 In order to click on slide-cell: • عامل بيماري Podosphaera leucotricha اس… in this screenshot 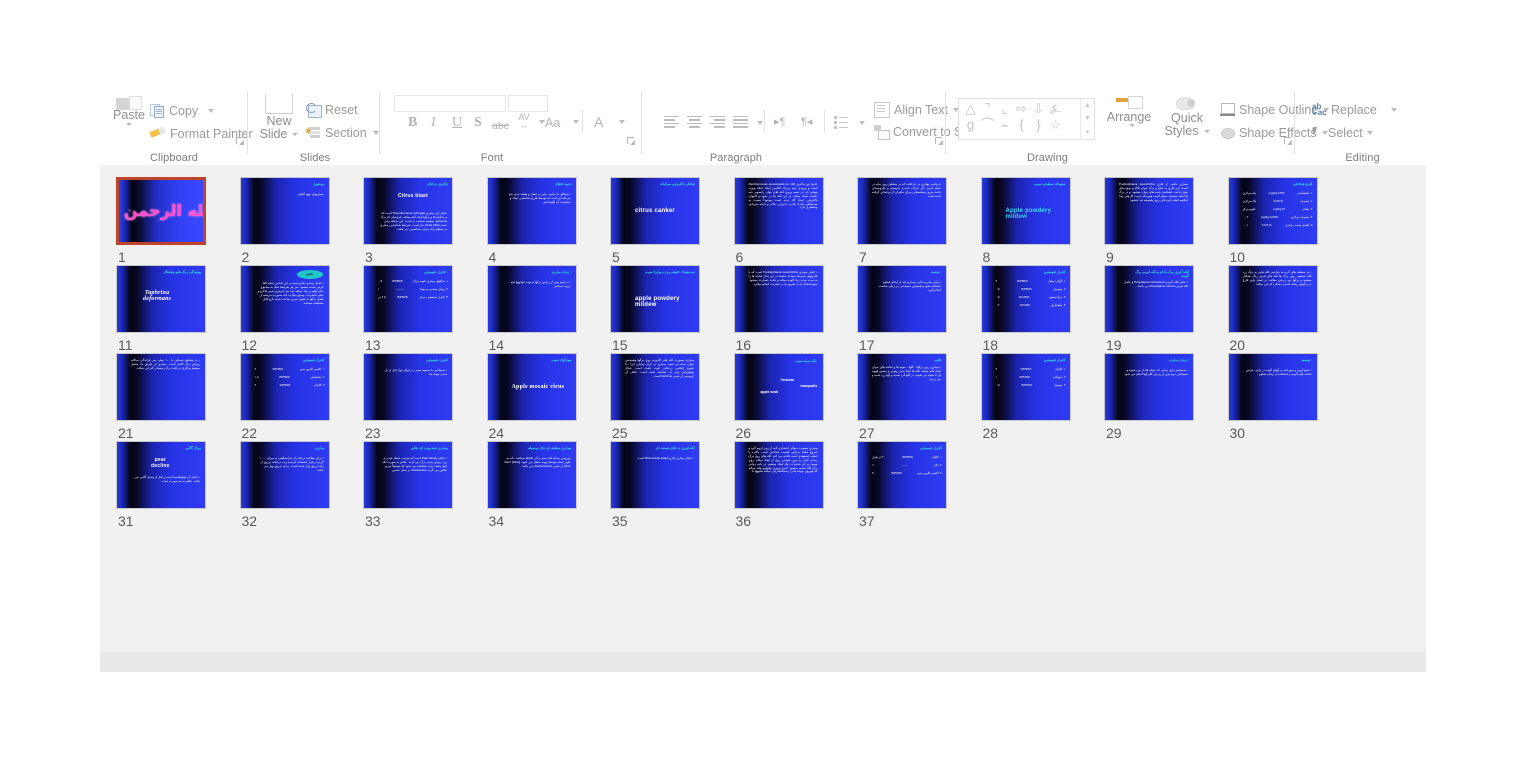, I will do `click(795, 309)`.